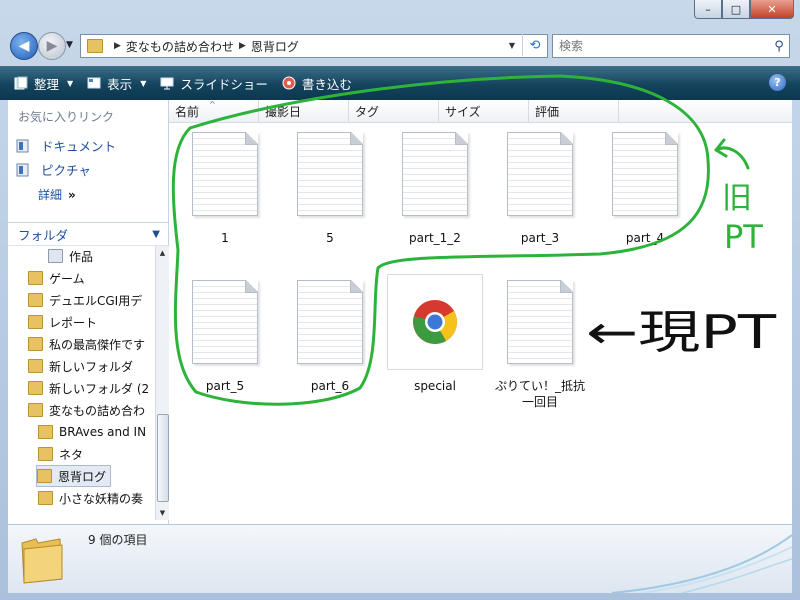 This screenshot has height=600, width=800. What do you see at coordinates (80, 366) in the screenshot?
I see `tree-item: 新しいフォルダ` at bounding box center [80, 366].